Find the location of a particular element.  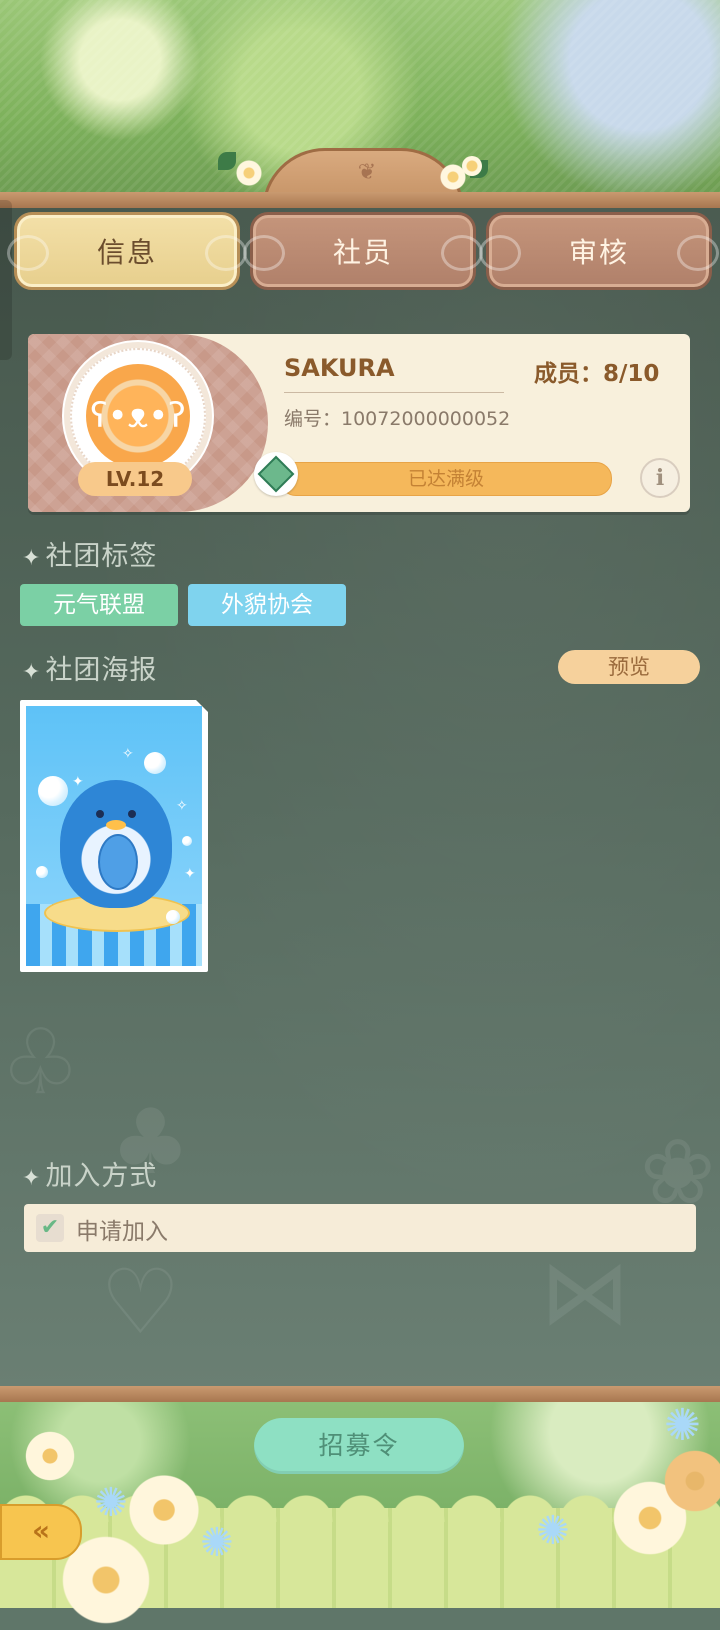

join-option-label: 申请加入 is located at coordinates (122, 1232).